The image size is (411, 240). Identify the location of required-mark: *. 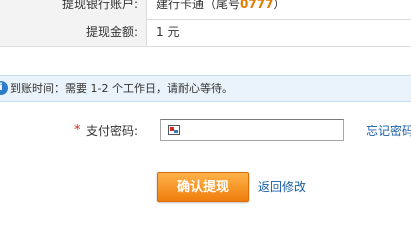
(77, 130).